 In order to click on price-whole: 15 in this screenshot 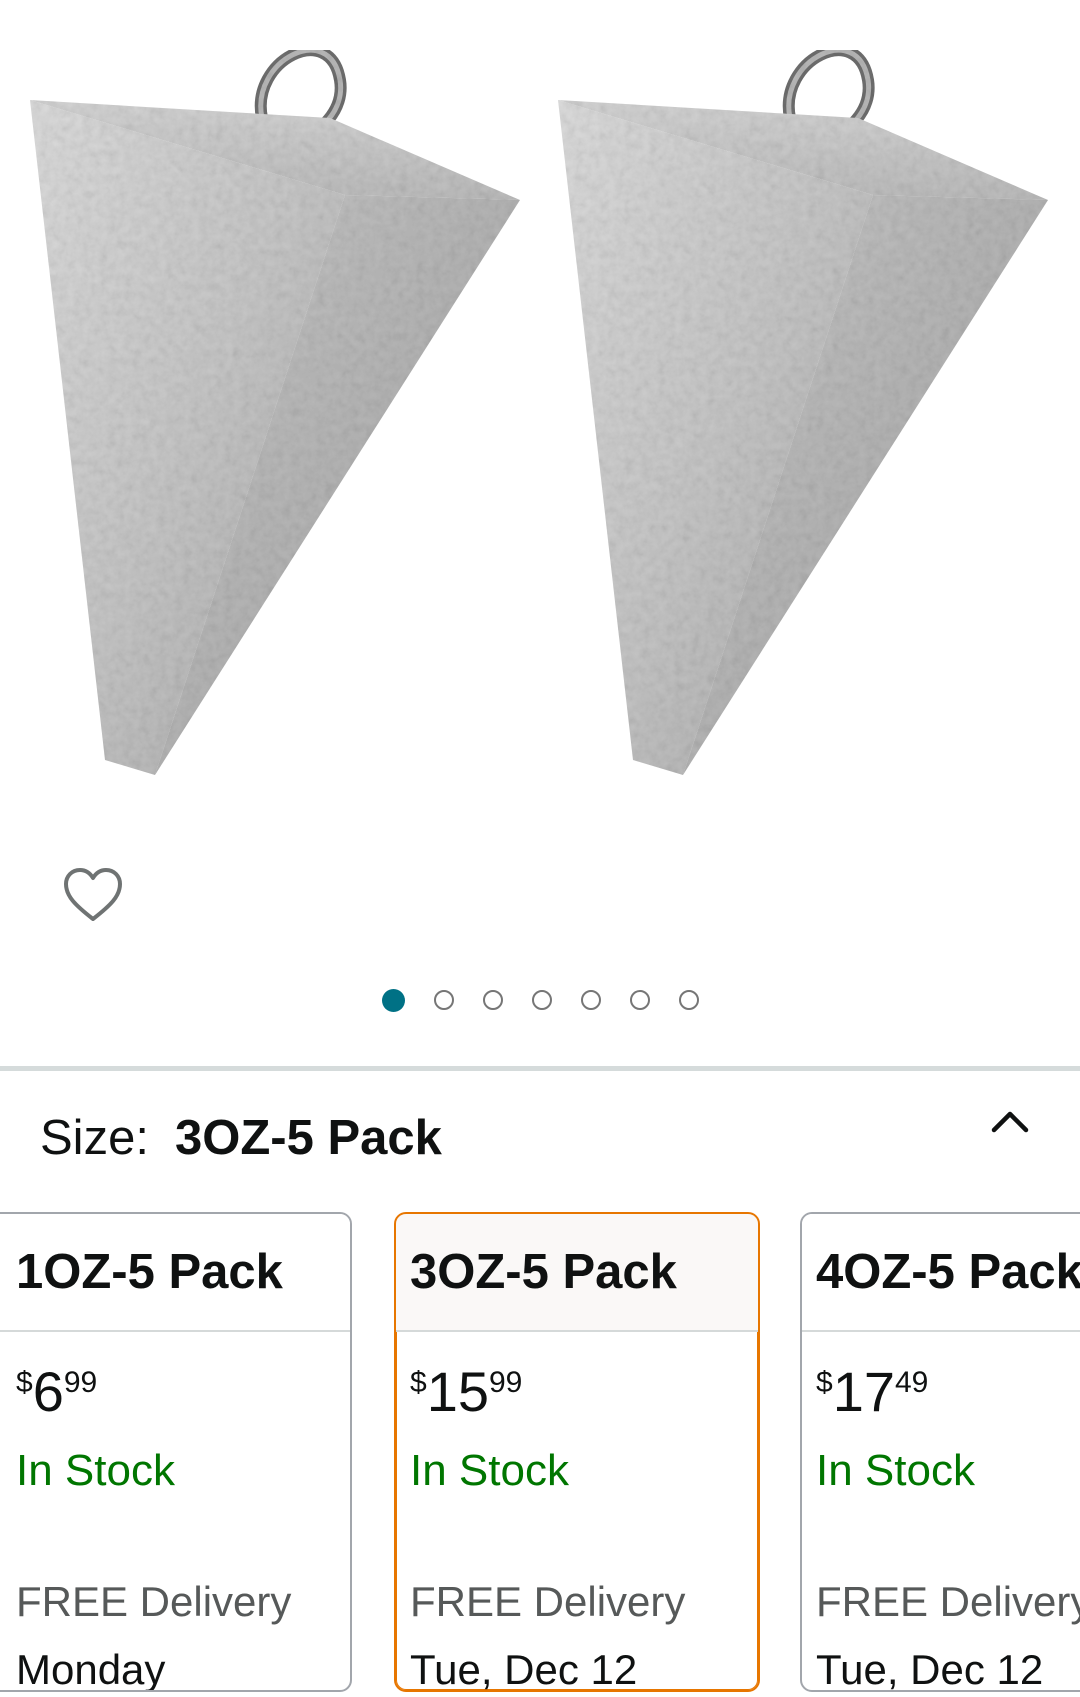, I will do `click(457, 1391)`.